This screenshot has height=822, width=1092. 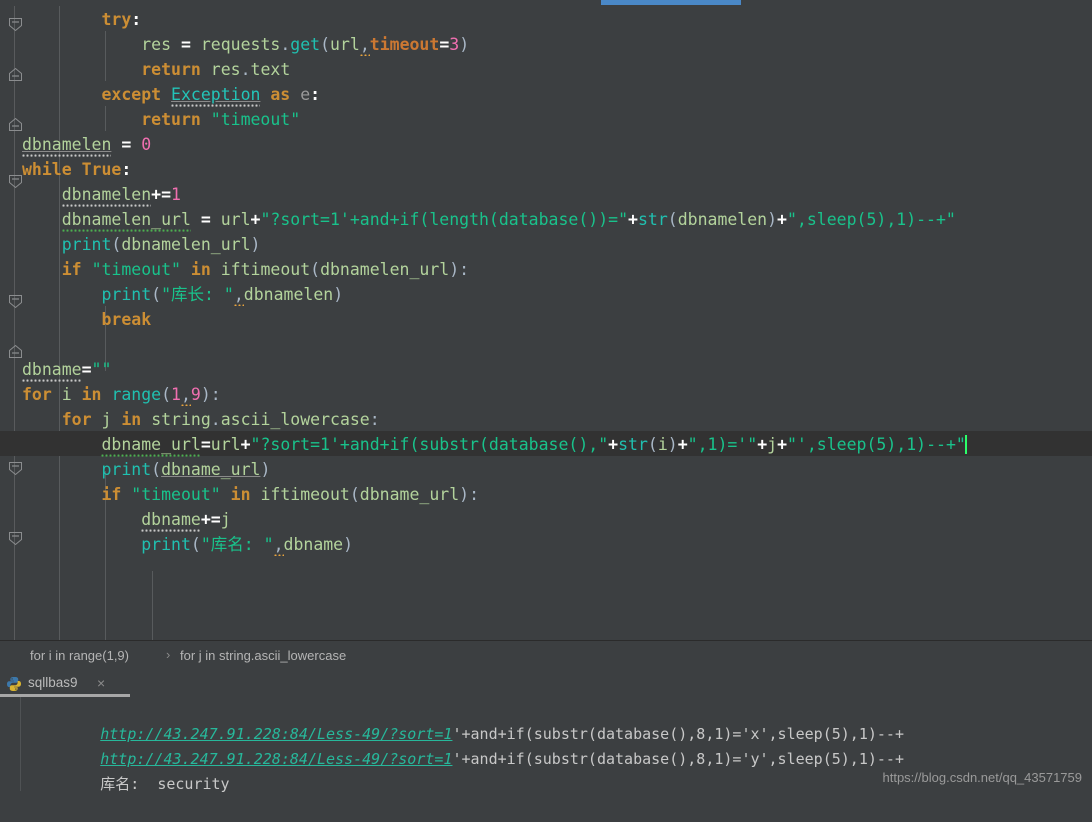 I want to click on code-line: return "timeout", so click(x=546, y=118).